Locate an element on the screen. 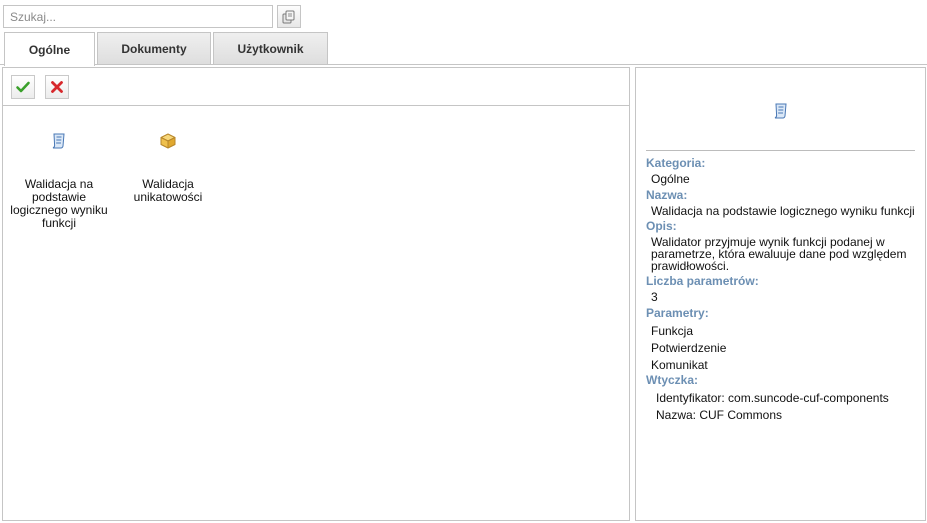 The height and width of the screenshot is (523, 927). params-label: Parametry: is located at coordinates (677, 313).